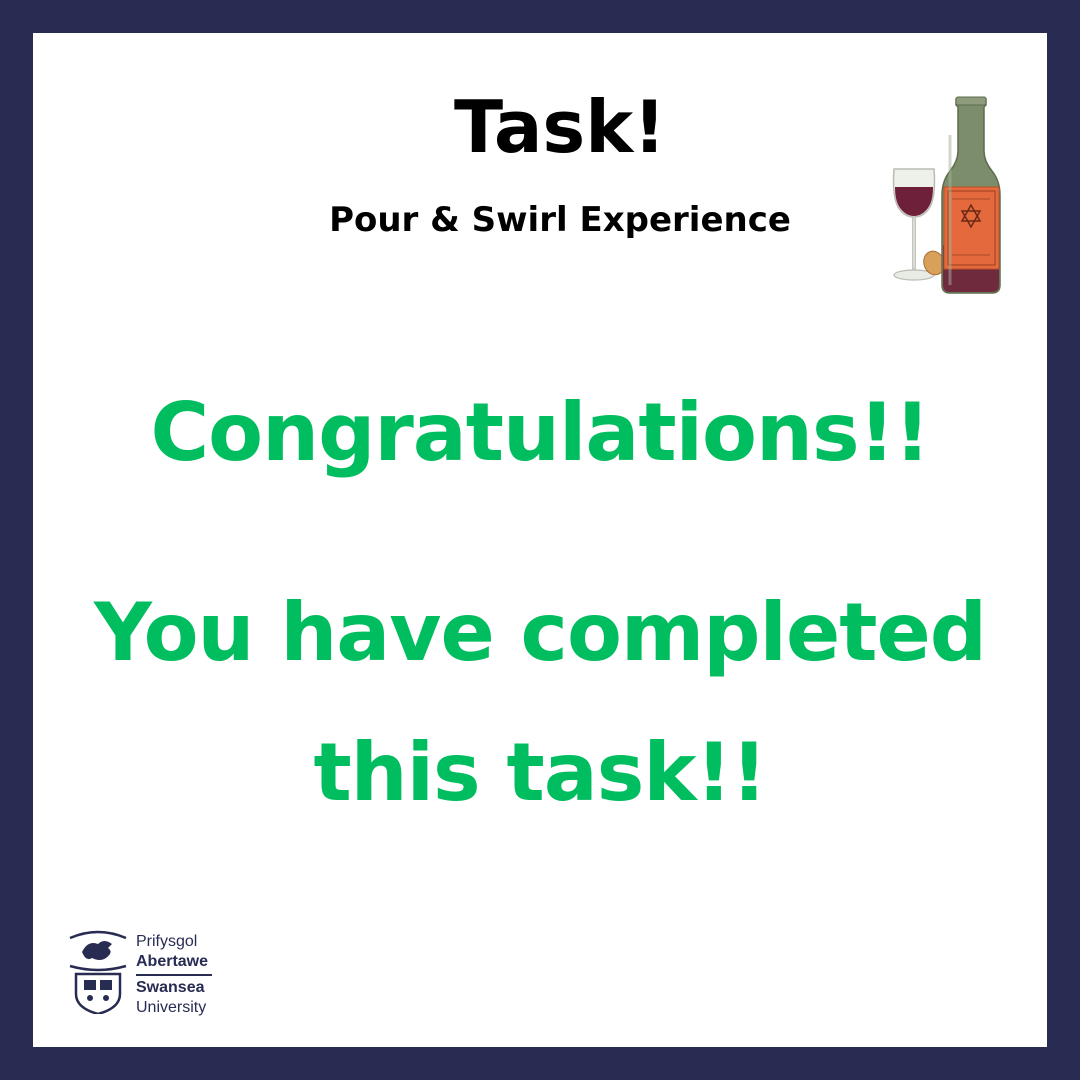  What do you see at coordinates (540, 772) in the screenshot?
I see `completion-line-2: this task!!` at bounding box center [540, 772].